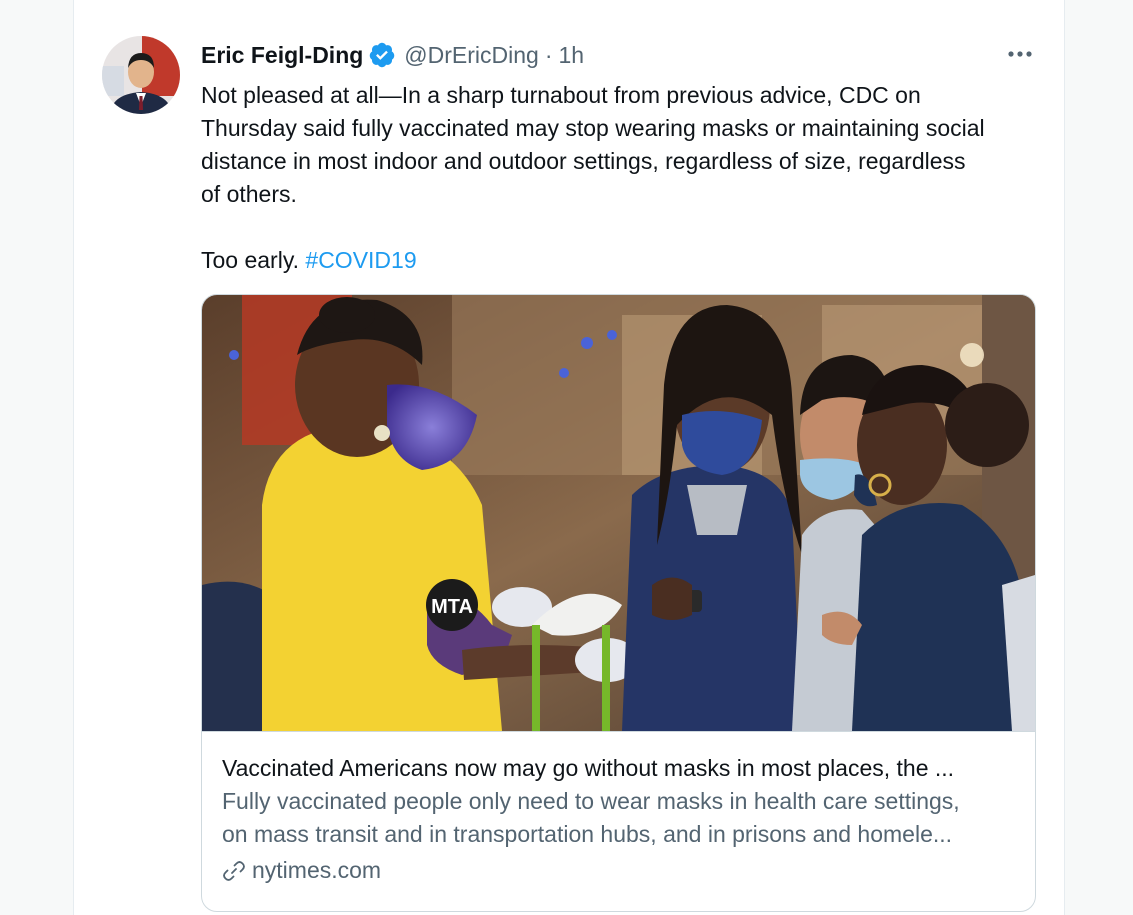 This screenshot has height=915, width=1133. I want to click on more-options-icon, so click(1020, 54).